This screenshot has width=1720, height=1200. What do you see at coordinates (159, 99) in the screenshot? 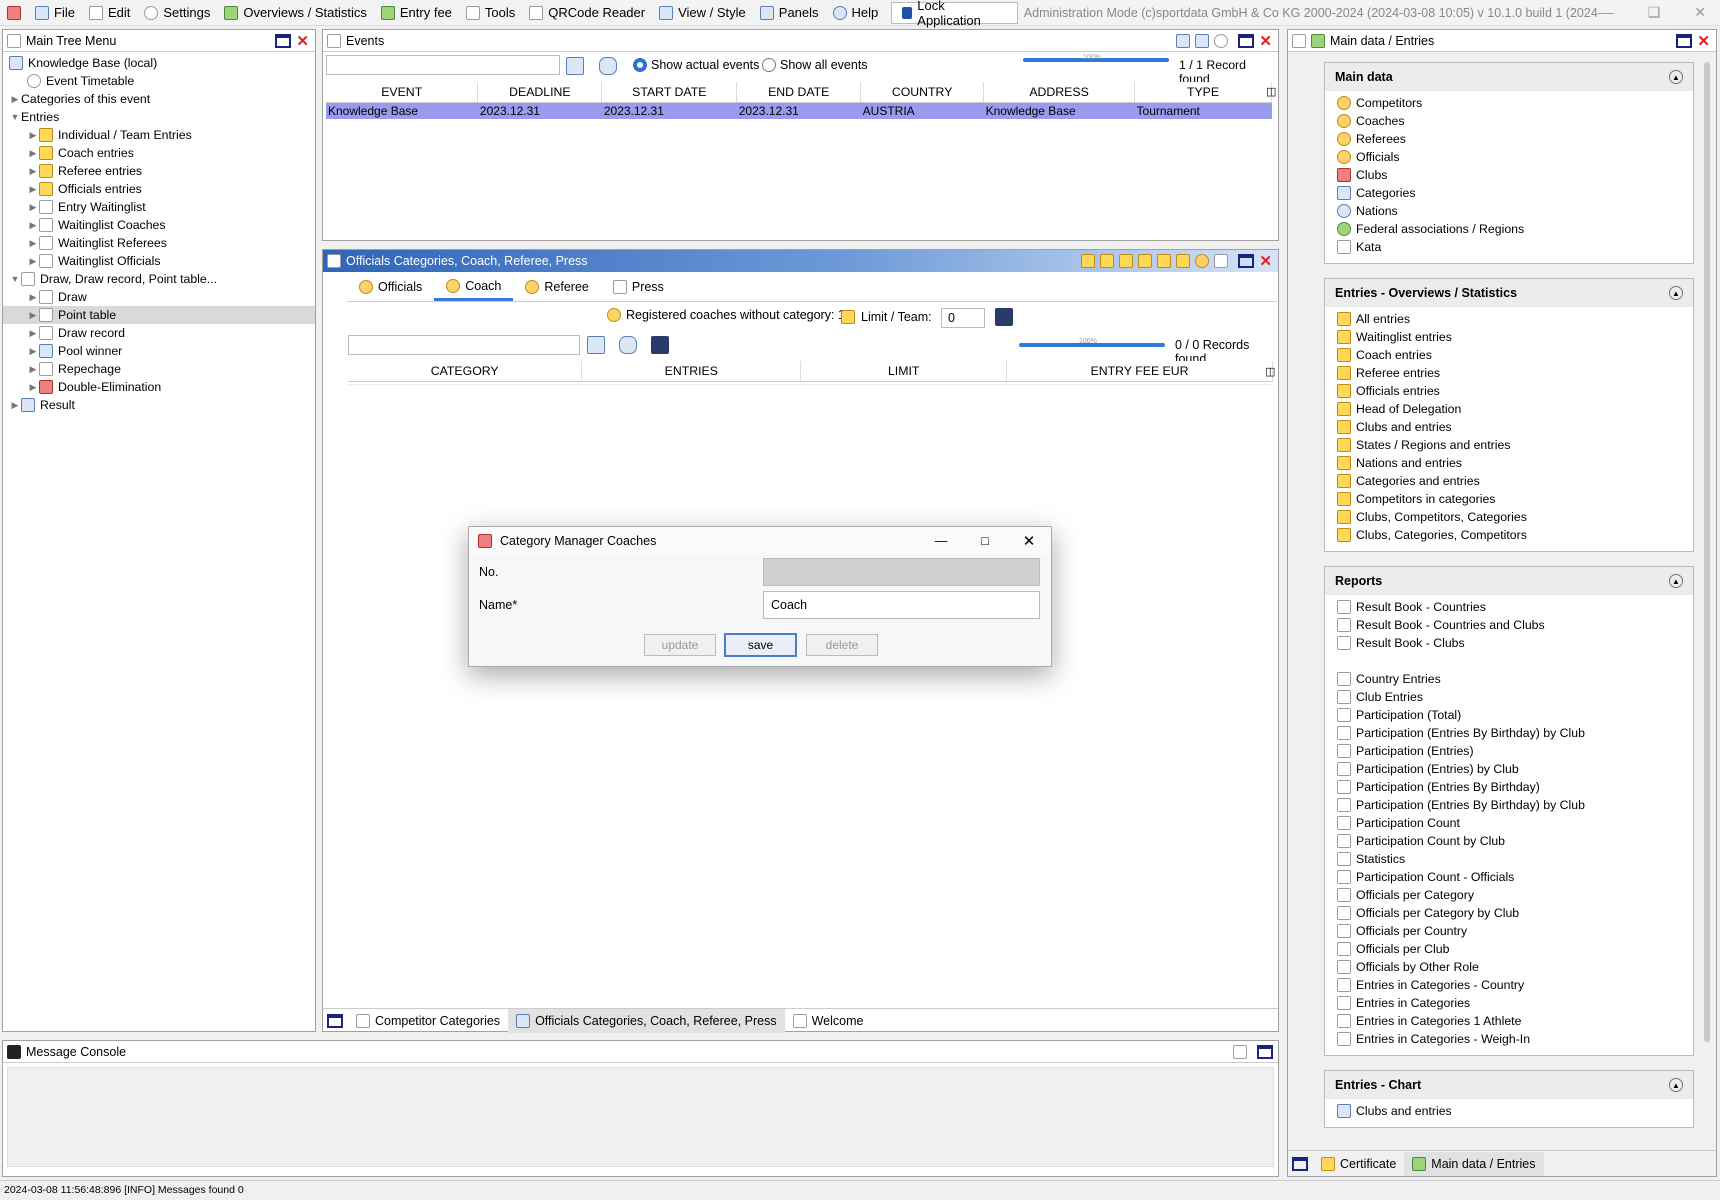
I see `tree-item-categories: ▶ Categories of this event` at bounding box center [159, 99].